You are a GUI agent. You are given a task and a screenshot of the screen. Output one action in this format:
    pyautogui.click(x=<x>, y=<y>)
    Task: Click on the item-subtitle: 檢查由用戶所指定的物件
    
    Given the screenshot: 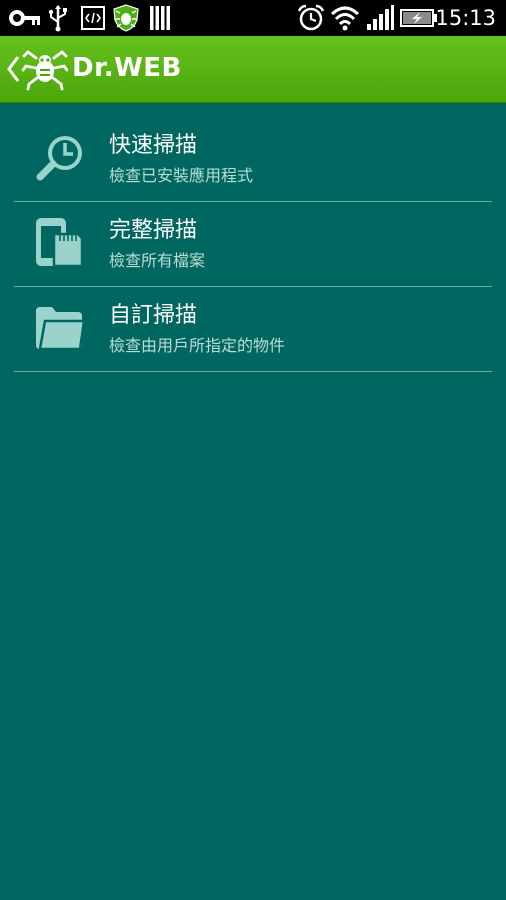 What is the action you would take?
    pyautogui.click(x=197, y=345)
    